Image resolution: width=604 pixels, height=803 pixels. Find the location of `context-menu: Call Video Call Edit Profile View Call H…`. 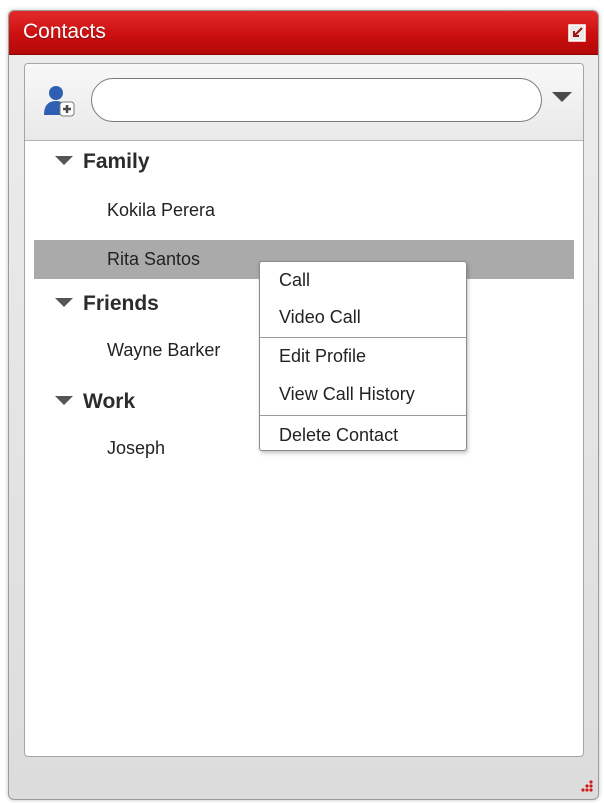

context-menu: Call Video Call Edit Profile View Call H… is located at coordinates (363, 356).